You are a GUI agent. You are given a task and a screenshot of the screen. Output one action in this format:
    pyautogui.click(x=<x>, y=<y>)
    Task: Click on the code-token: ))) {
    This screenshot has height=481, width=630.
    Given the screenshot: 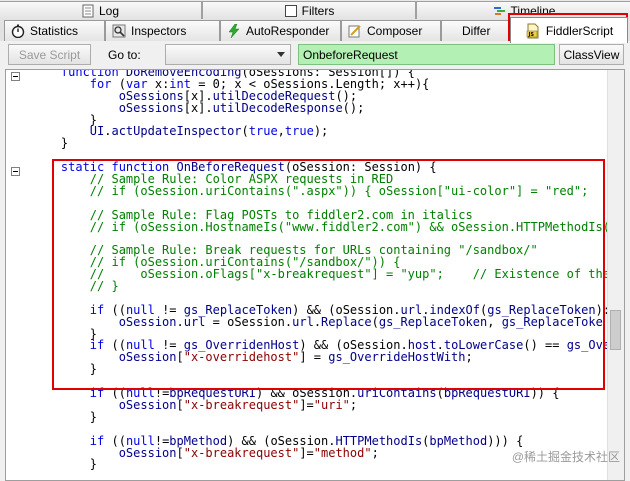 What is the action you would take?
    pyautogui.click(x=505, y=440)
    